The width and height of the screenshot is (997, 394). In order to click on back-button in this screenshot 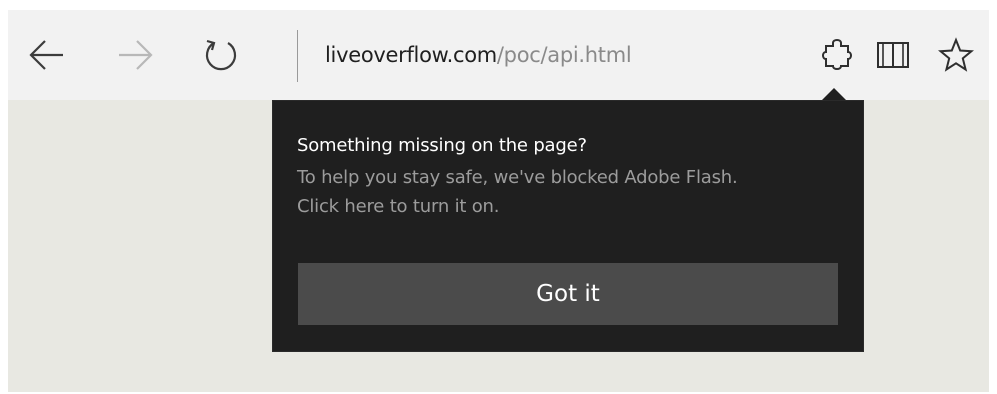, I will do `click(47, 55)`.